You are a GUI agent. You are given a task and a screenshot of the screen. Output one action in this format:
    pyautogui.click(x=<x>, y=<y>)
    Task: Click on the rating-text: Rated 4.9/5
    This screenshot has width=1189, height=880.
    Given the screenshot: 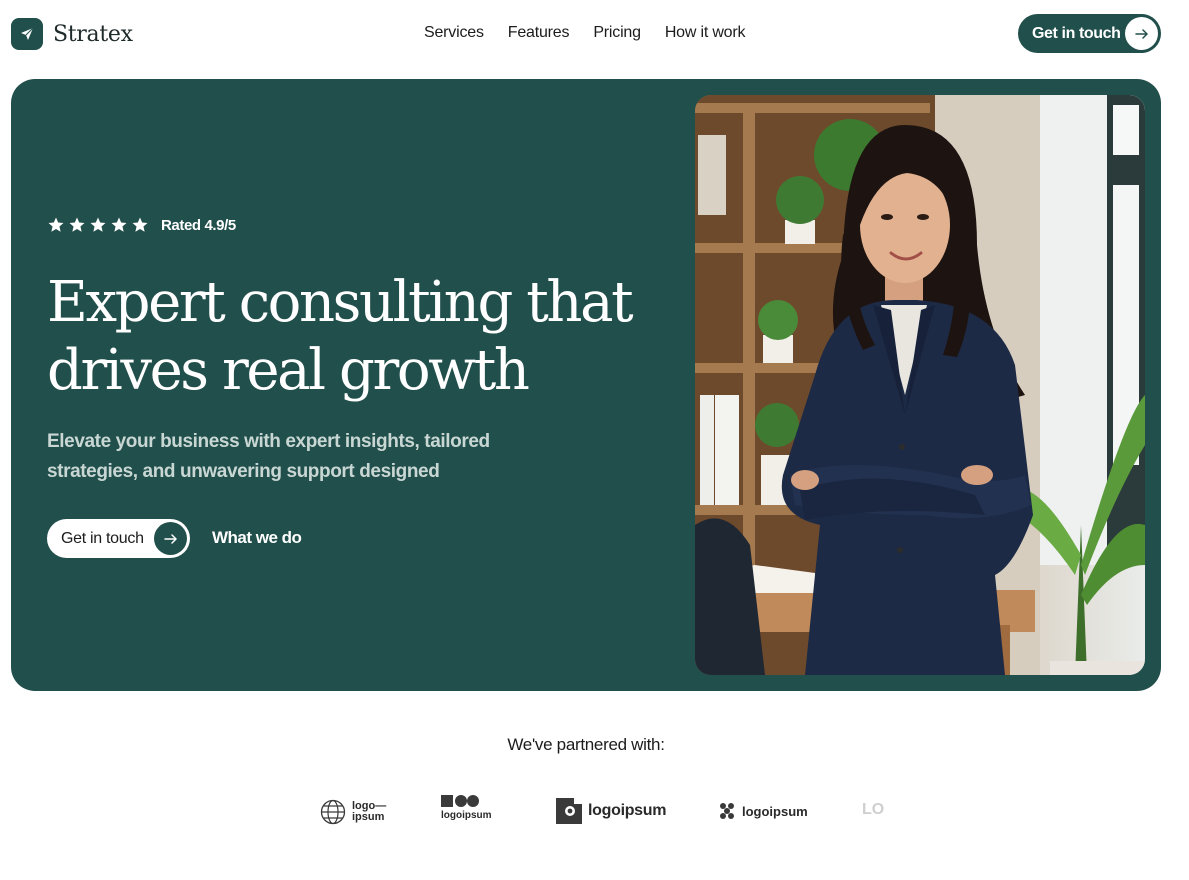 What is the action you would take?
    pyautogui.click(x=198, y=225)
    